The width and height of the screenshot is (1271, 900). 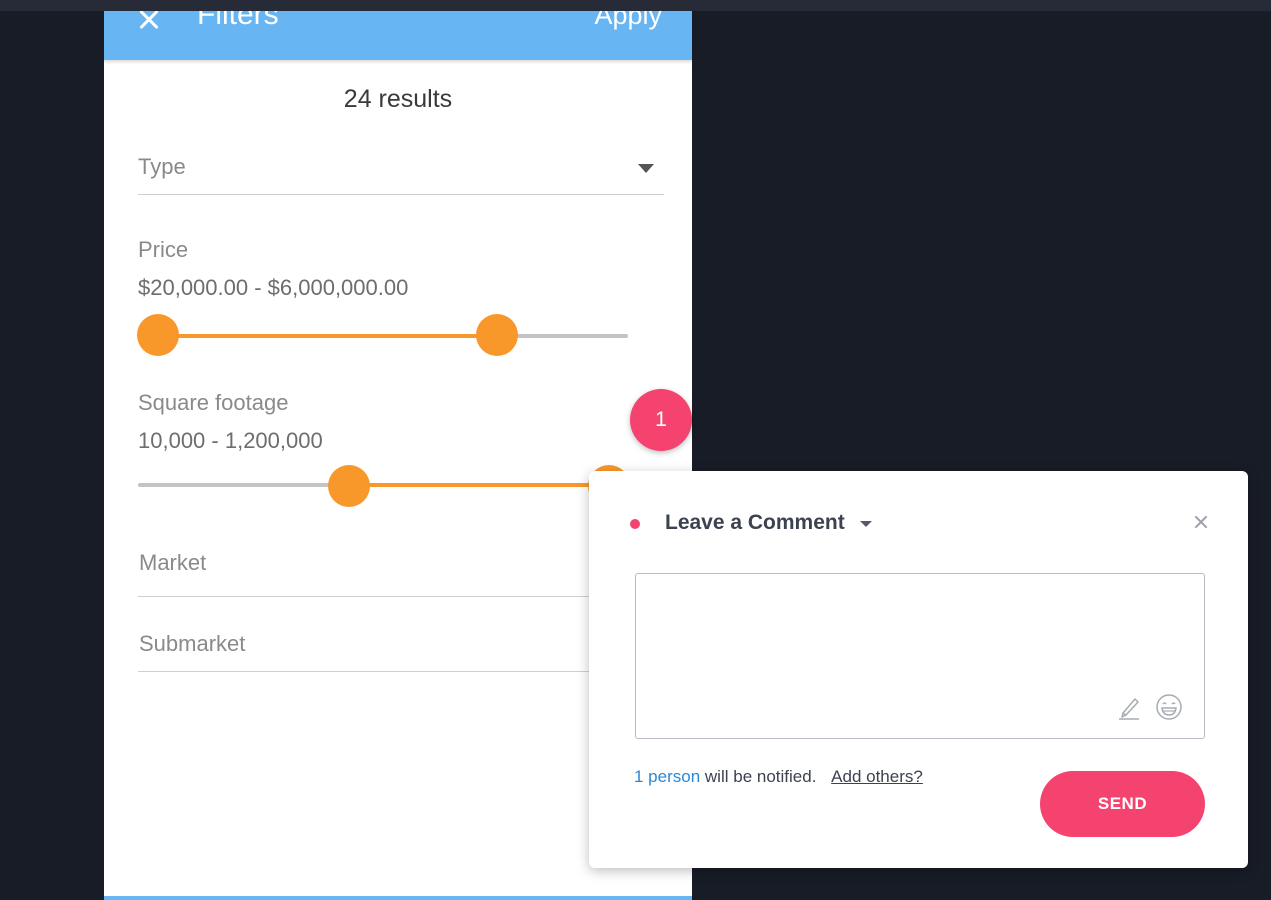 What do you see at coordinates (755, 522) in the screenshot?
I see `comment-popup-title: Leave a Comment` at bounding box center [755, 522].